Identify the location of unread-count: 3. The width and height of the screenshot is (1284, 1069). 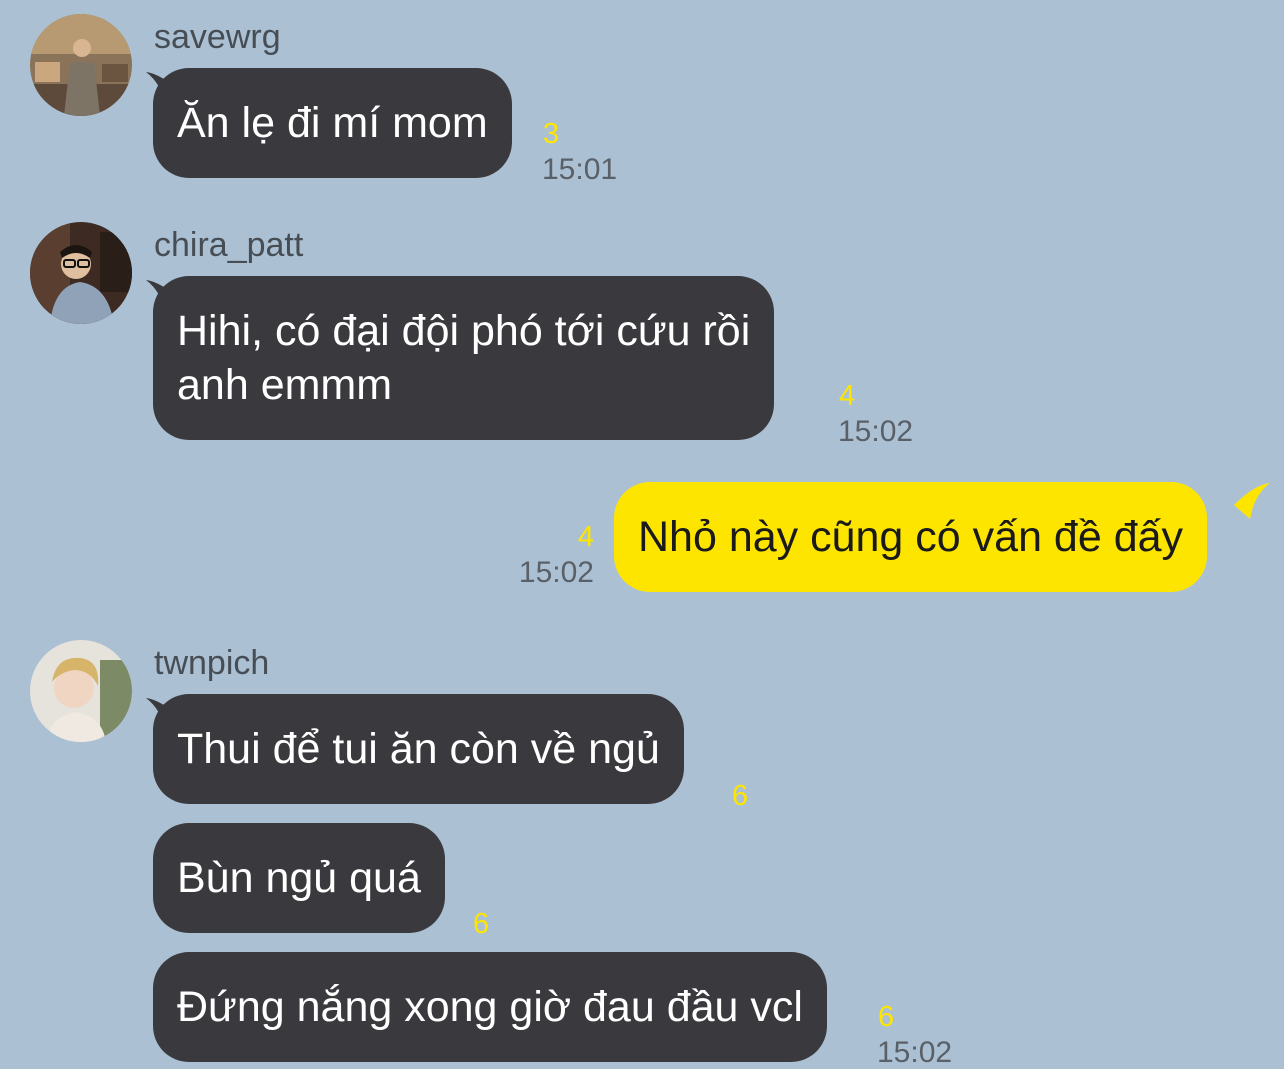
(551, 134).